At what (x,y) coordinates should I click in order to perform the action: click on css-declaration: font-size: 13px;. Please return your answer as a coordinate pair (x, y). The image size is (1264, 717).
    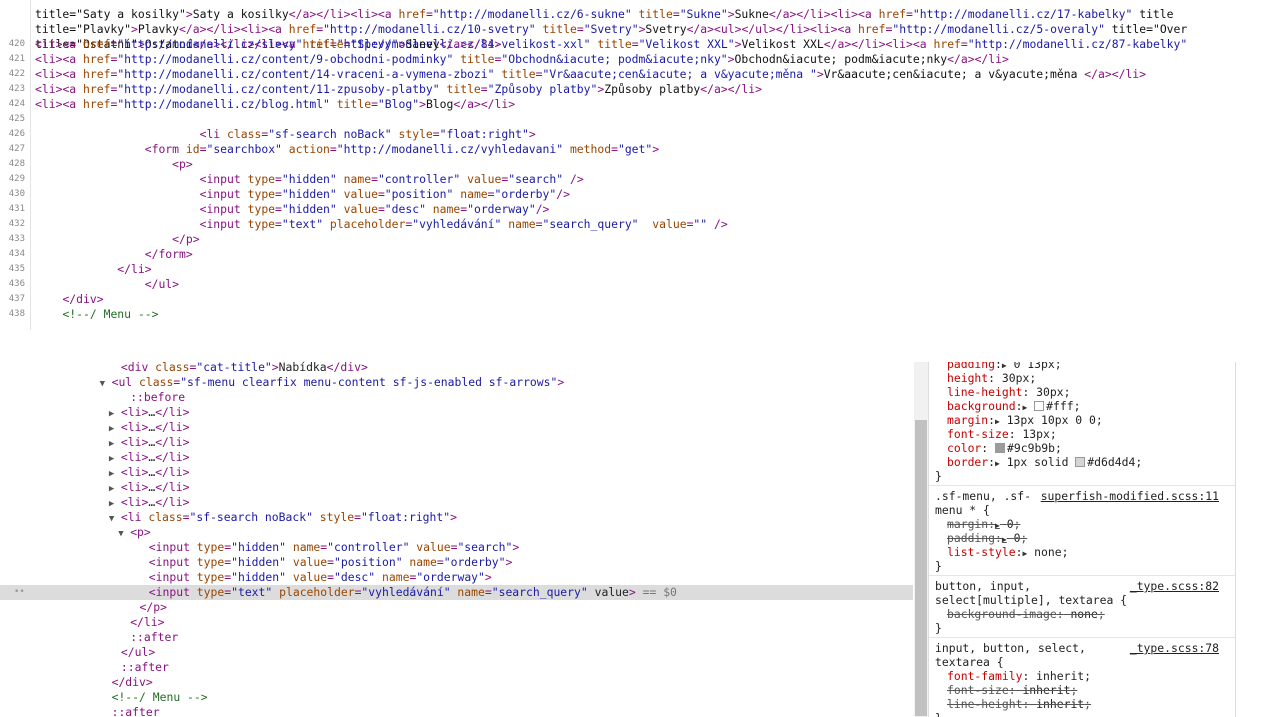
    Looking at the image, I should click on (1082, 434).